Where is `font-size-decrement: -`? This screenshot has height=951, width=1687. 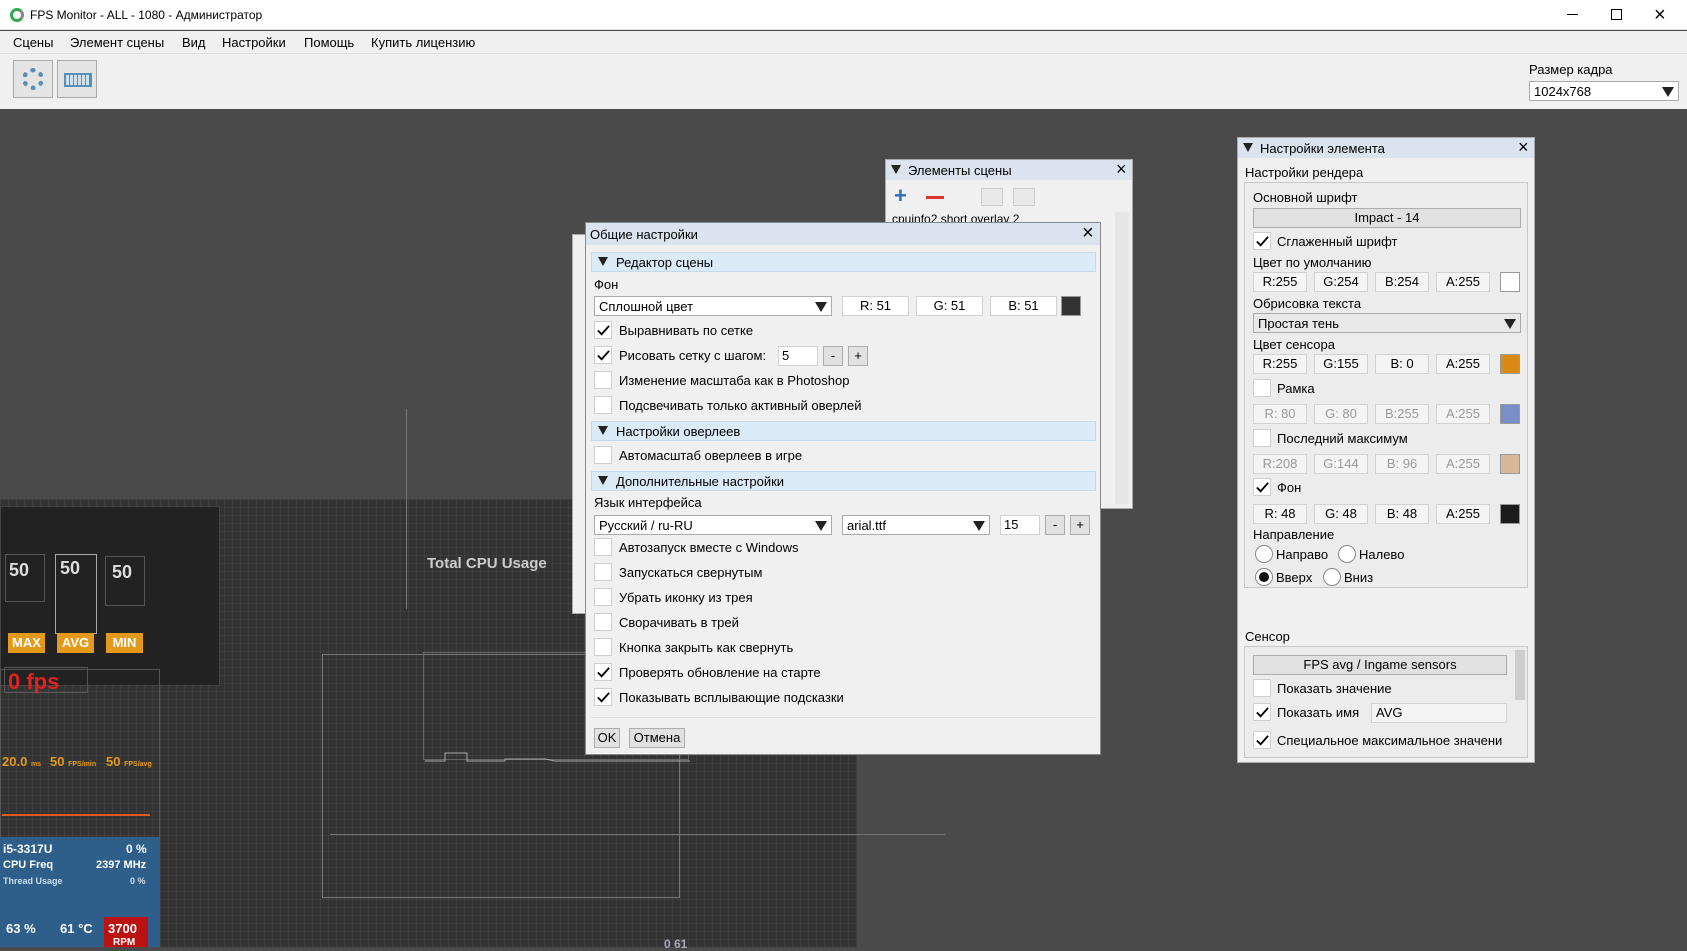 font-size-decrement: - is located at coordinates (1055, 525).